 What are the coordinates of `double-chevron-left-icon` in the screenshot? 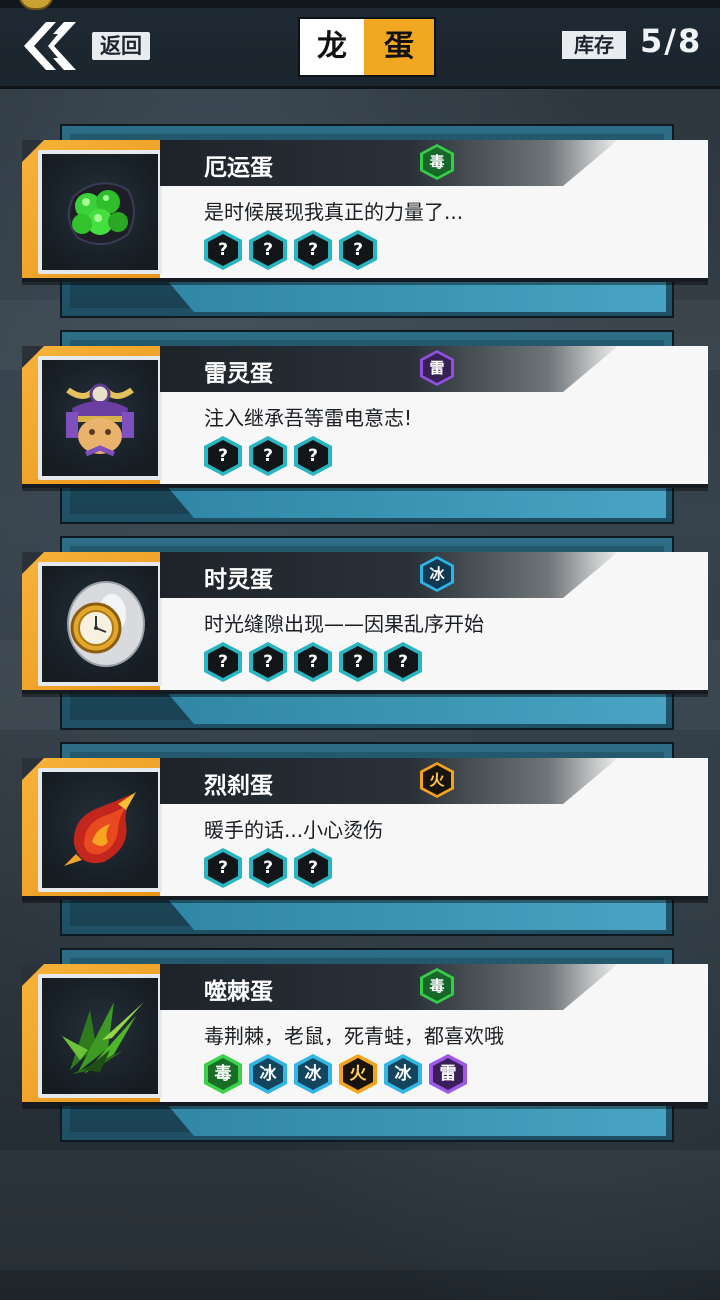 It's located at (50, 46).